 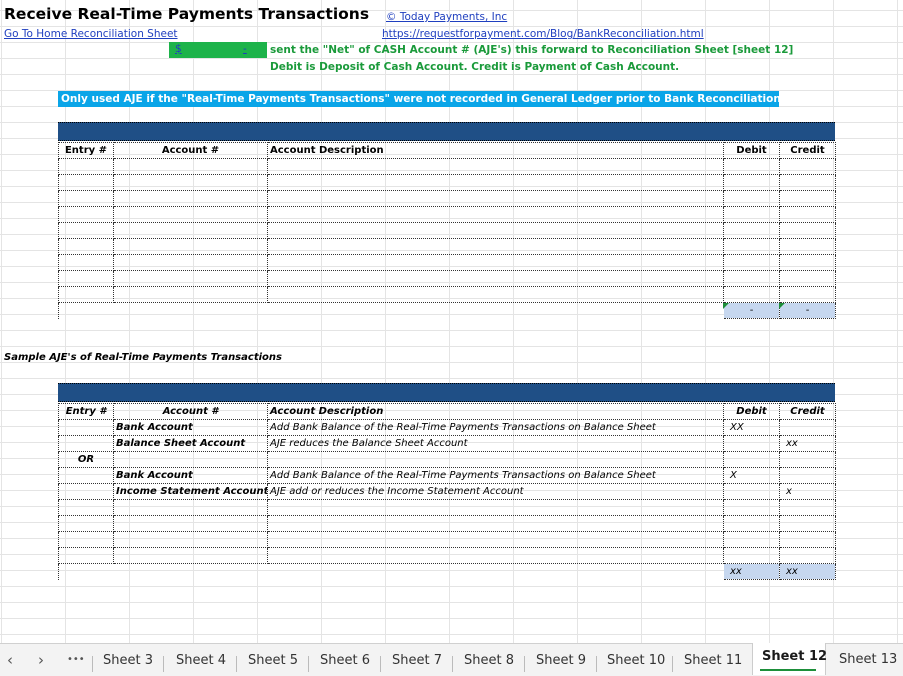 What do you see at coordinates (417, 660) in the screenshot?
I see `tab-sheet-7: Sheet 7` at bounding box center [417, 660].